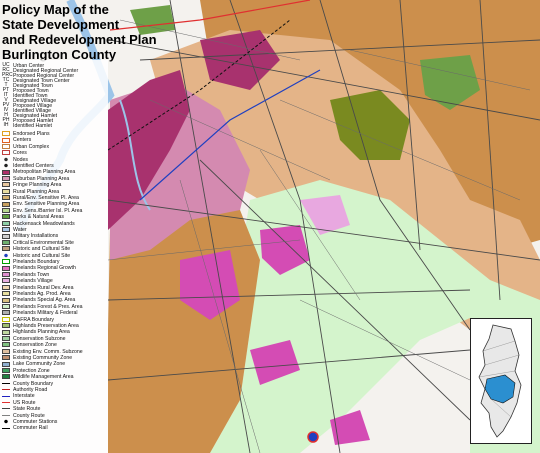 This screenshot has height=453, width=540. Describe the element at coordinates (44, 300) in the screenshot. I see `legend-label: Pinelands Special Ag. Area` at that location.